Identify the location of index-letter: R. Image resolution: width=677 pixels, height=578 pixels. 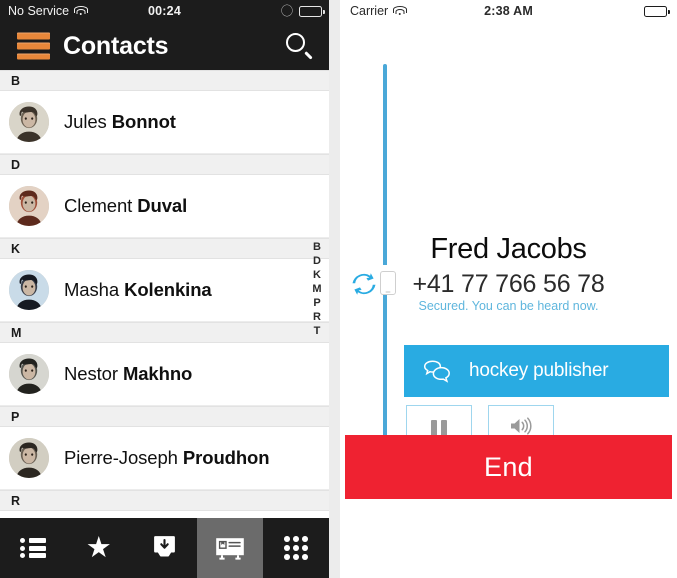
(317, 317).